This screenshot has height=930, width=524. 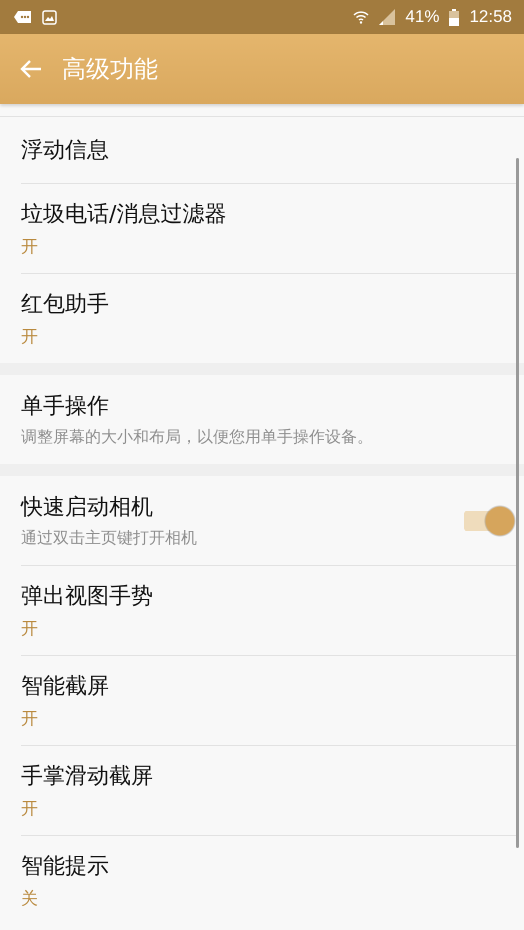 I want to click on item-title: 红包助手, so click(x=65, y=305).